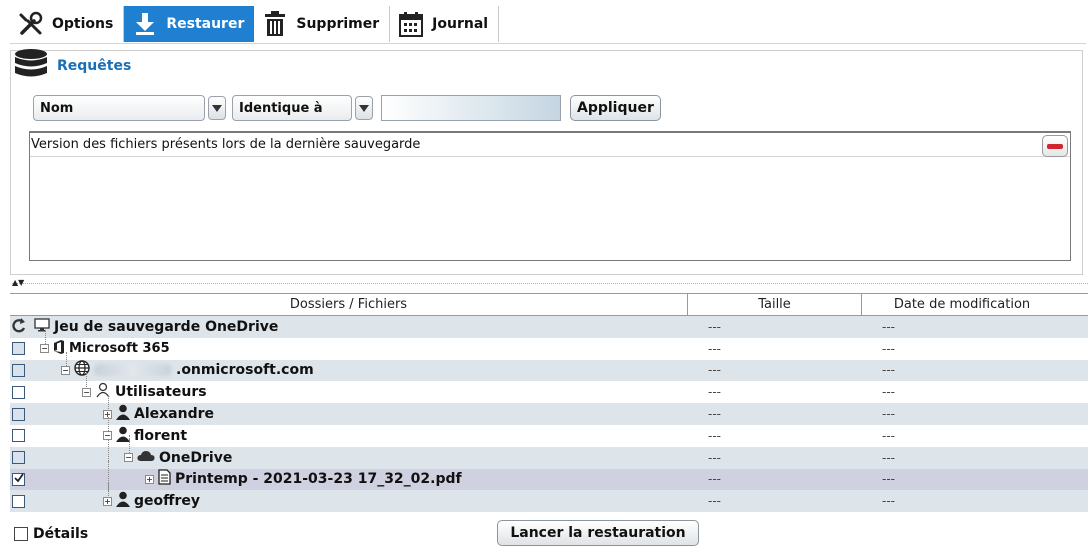 The height and width of the screenshot is (550, 1088). I want to click on tree-node-label: Alexandre, so click(174, 414).